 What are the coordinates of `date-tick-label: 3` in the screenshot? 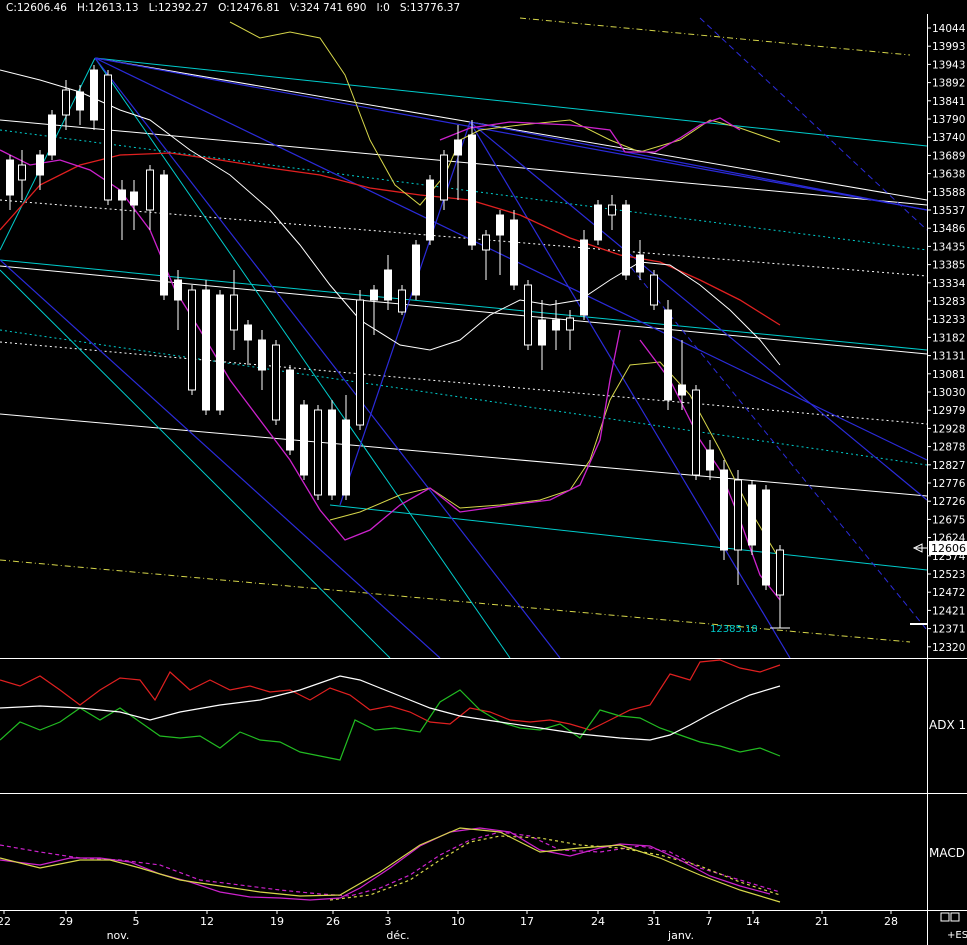 It's located at (388, 921).